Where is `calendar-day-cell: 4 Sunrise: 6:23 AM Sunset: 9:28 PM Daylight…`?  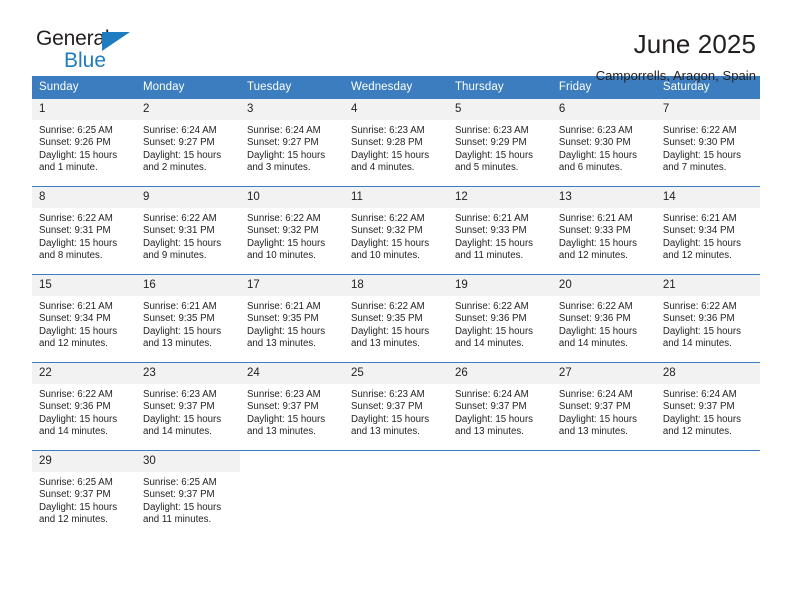
calendar-day-cell: 4 Sunrise: 6:23 AM Sunset: 9:28 PM Daylight… is located at coordinates (395, 142).